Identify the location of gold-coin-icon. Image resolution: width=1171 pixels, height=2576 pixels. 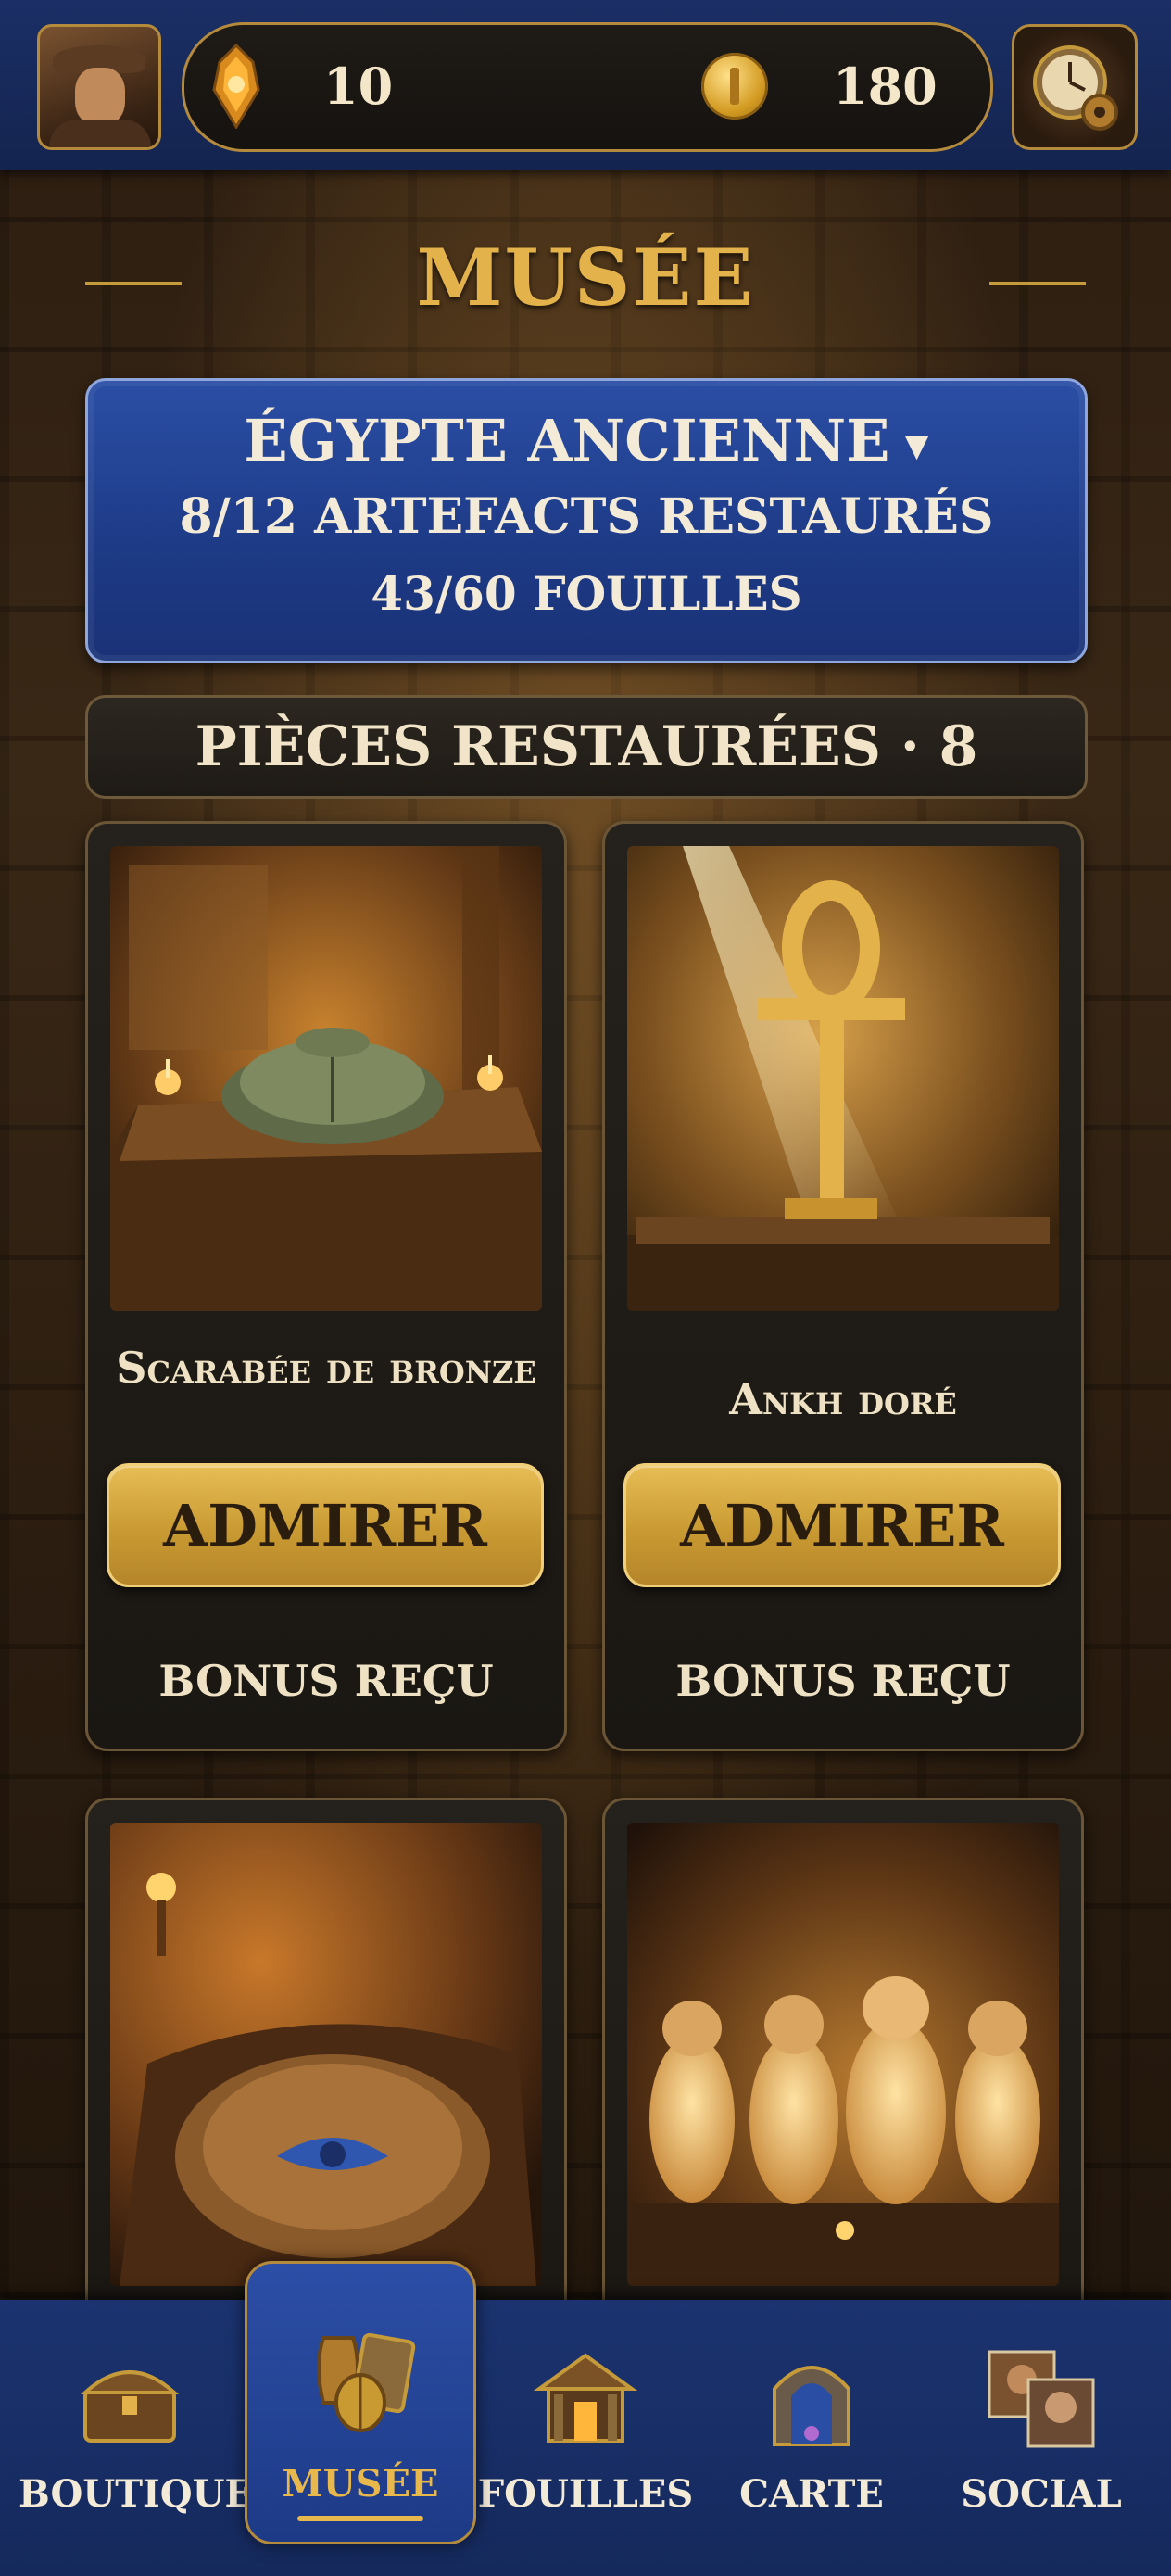
(735, 86).